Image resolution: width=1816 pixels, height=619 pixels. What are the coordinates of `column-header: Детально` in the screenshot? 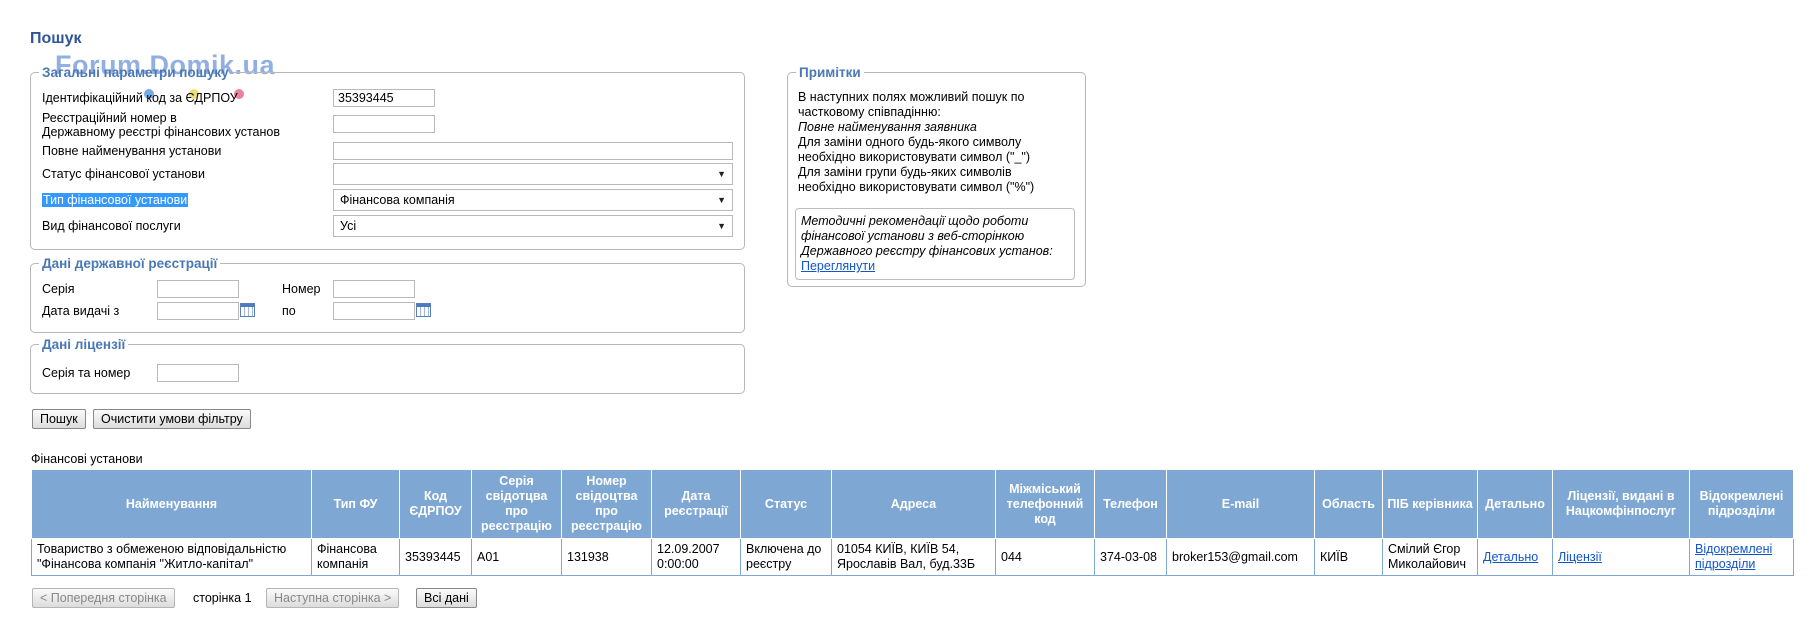 It's located at (1515, 504).